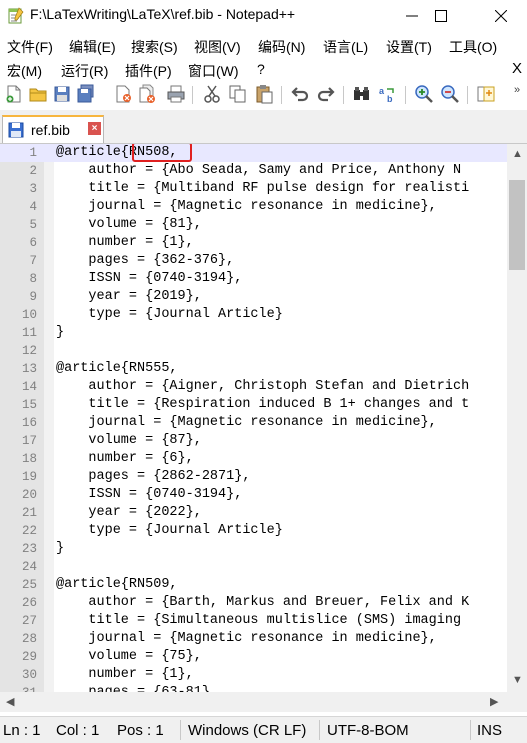 This screenshot has height=743, width=527. I want to click on code-line: 5 volume = {81},, so click(253, 225).